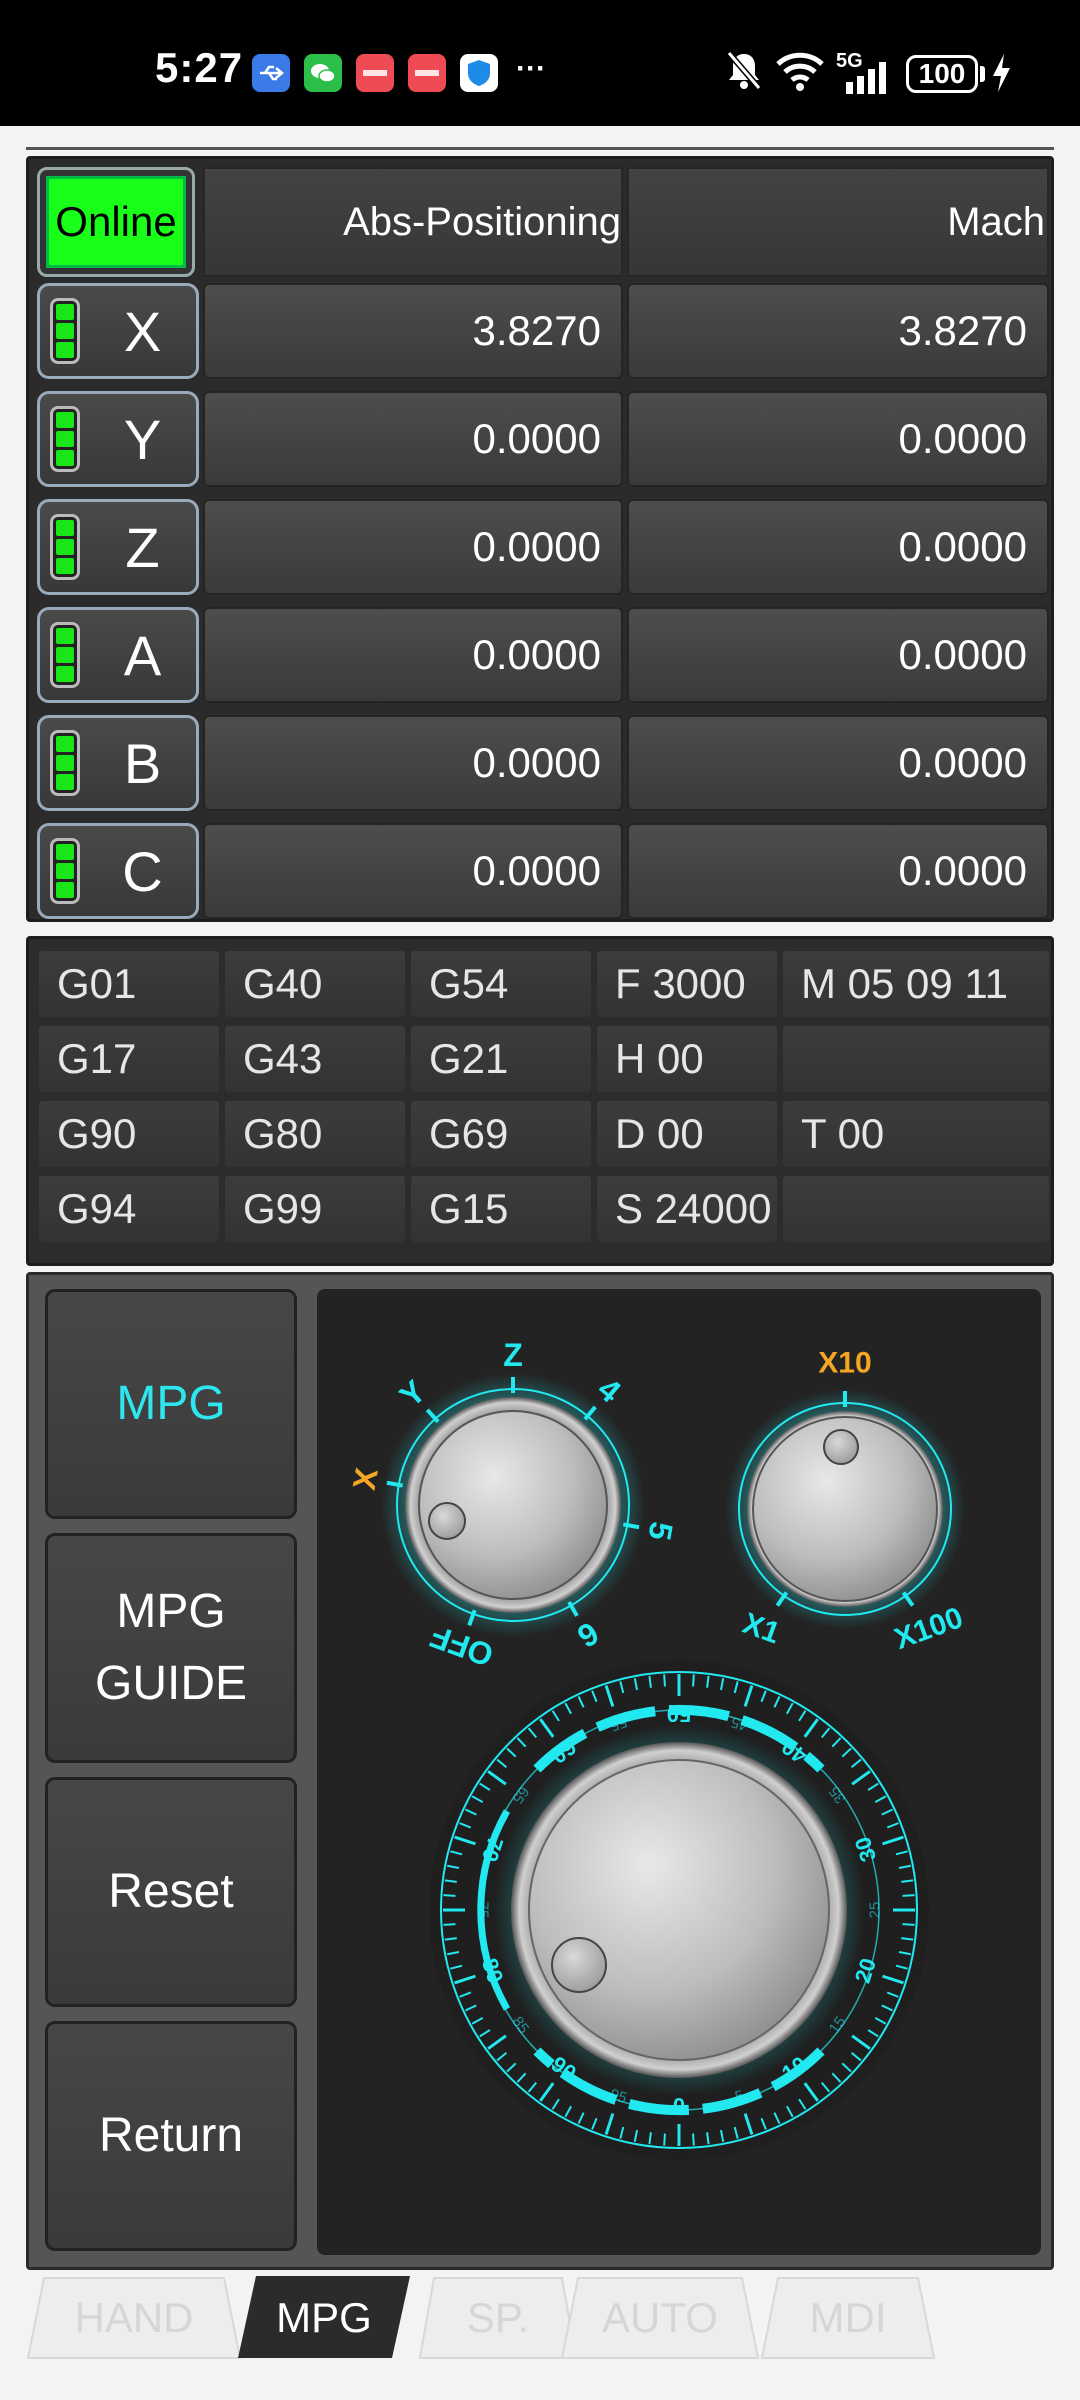 Image resolution: width=1080 pixels, height=2400 pixels. Describe the element at coordinates (679, 1910) in the screenshot. I see `handwheel: 0 5101520253035404550556065707580859095` at that location.